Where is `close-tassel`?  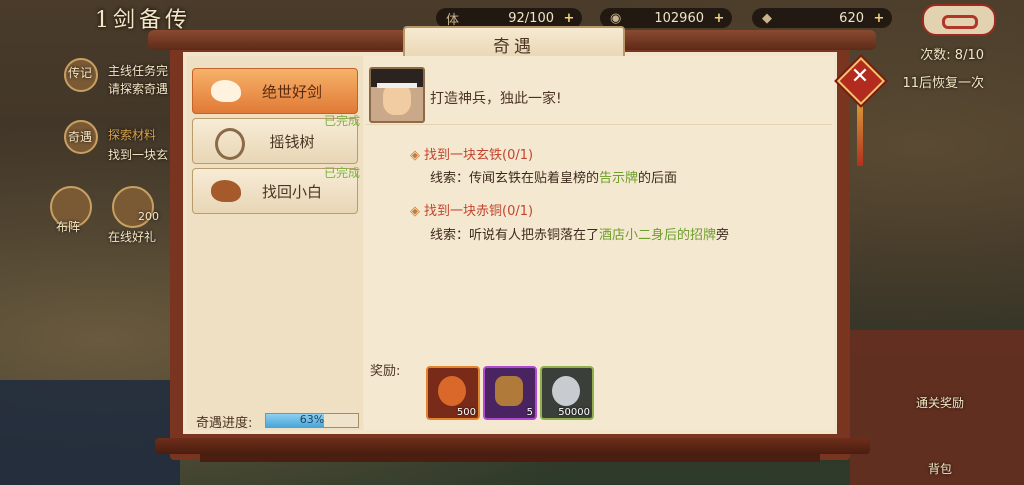 close-tassel is located at coordinates (860, 134).